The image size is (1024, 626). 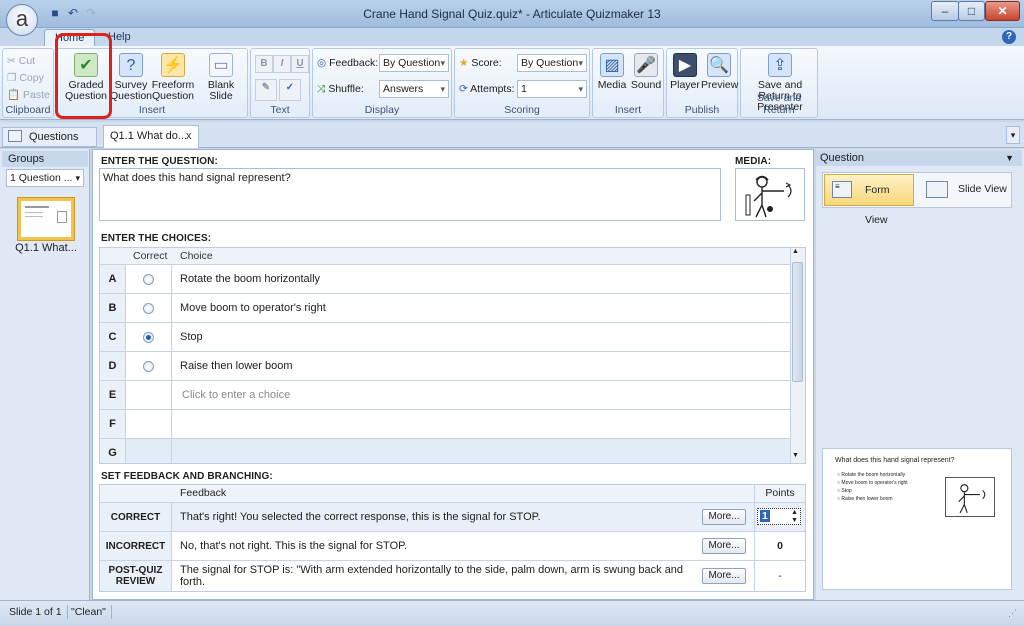 I want to click on survey-question-label: Survey Question, so click(x=131, y=90).